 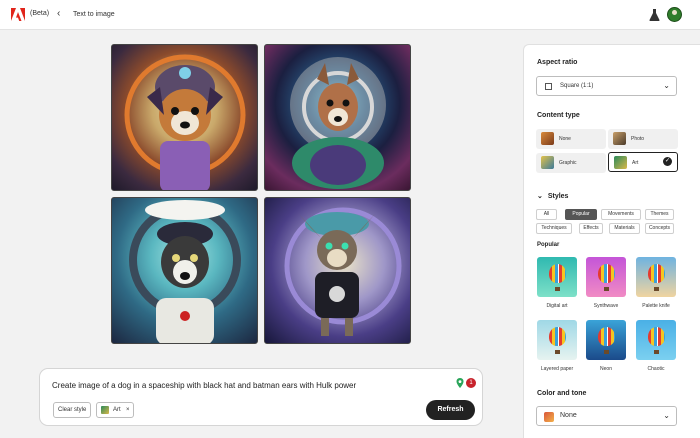 What do you see at coordinates (350, 15) in the screenshot?
I see `top-bar: (Beta) ‹ Text to image` at bounding box center [350, 15].